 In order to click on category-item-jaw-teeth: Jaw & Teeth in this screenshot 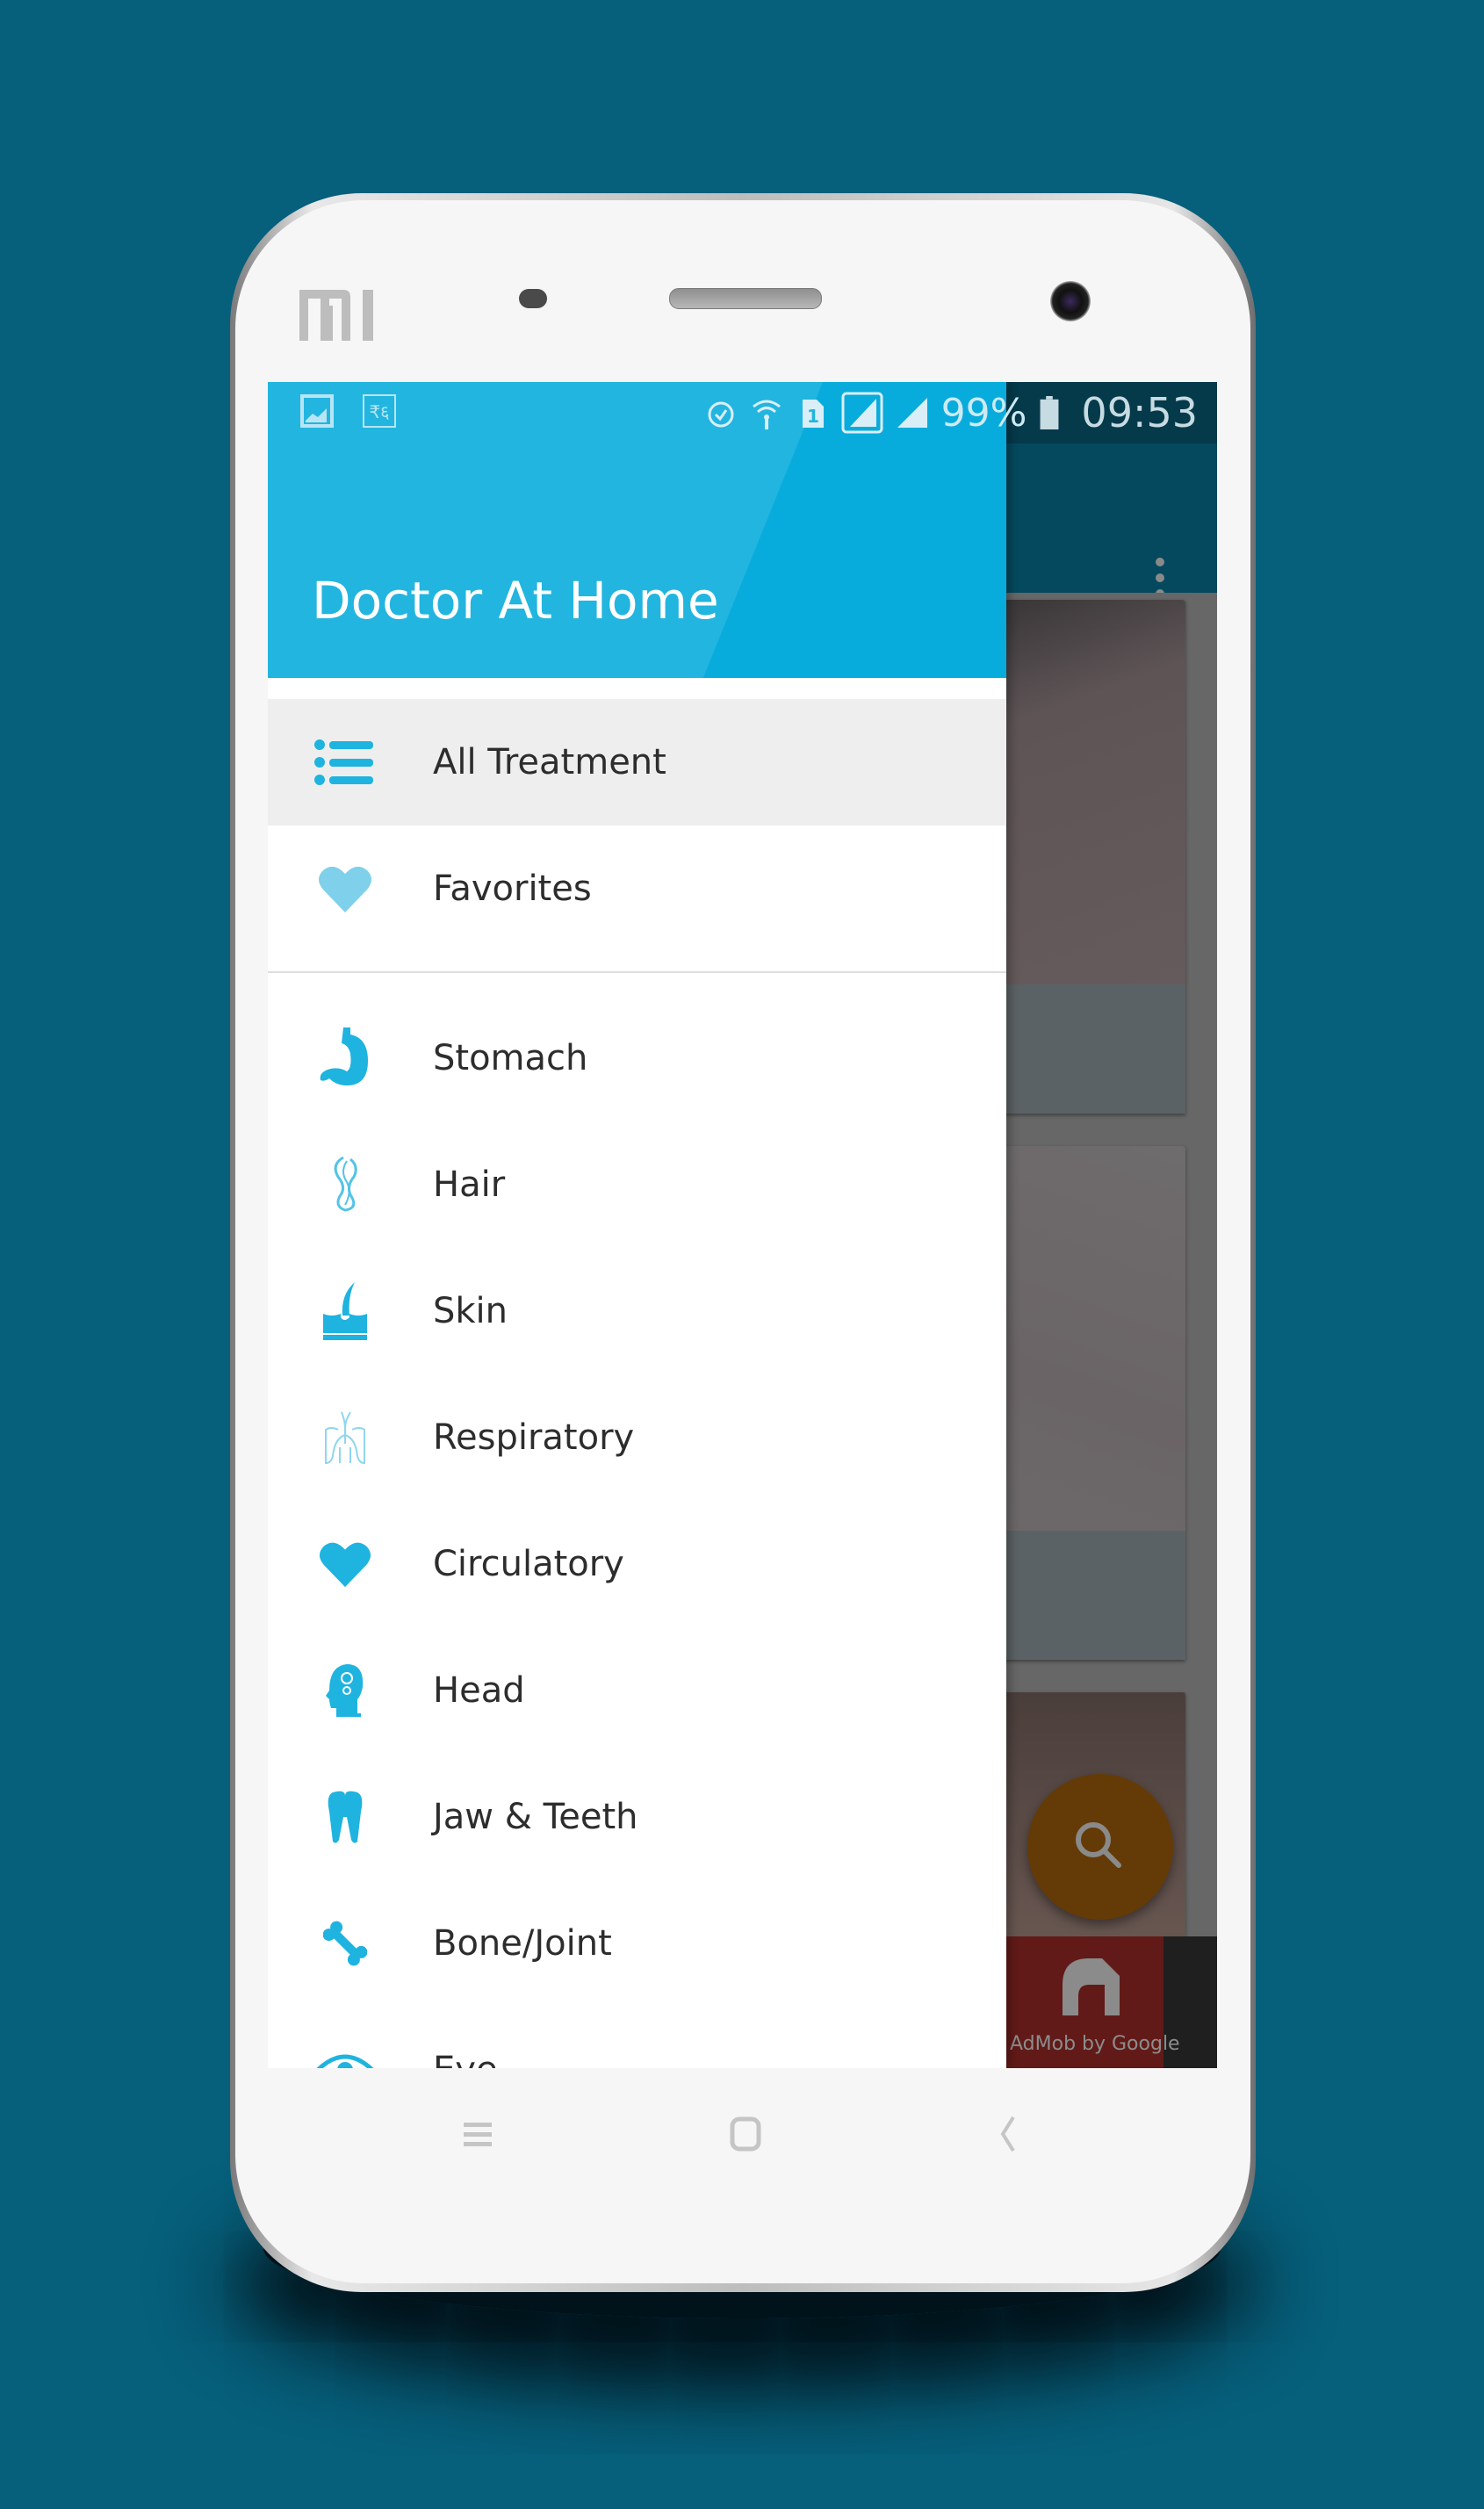, I will do `click(637, 1817)`.